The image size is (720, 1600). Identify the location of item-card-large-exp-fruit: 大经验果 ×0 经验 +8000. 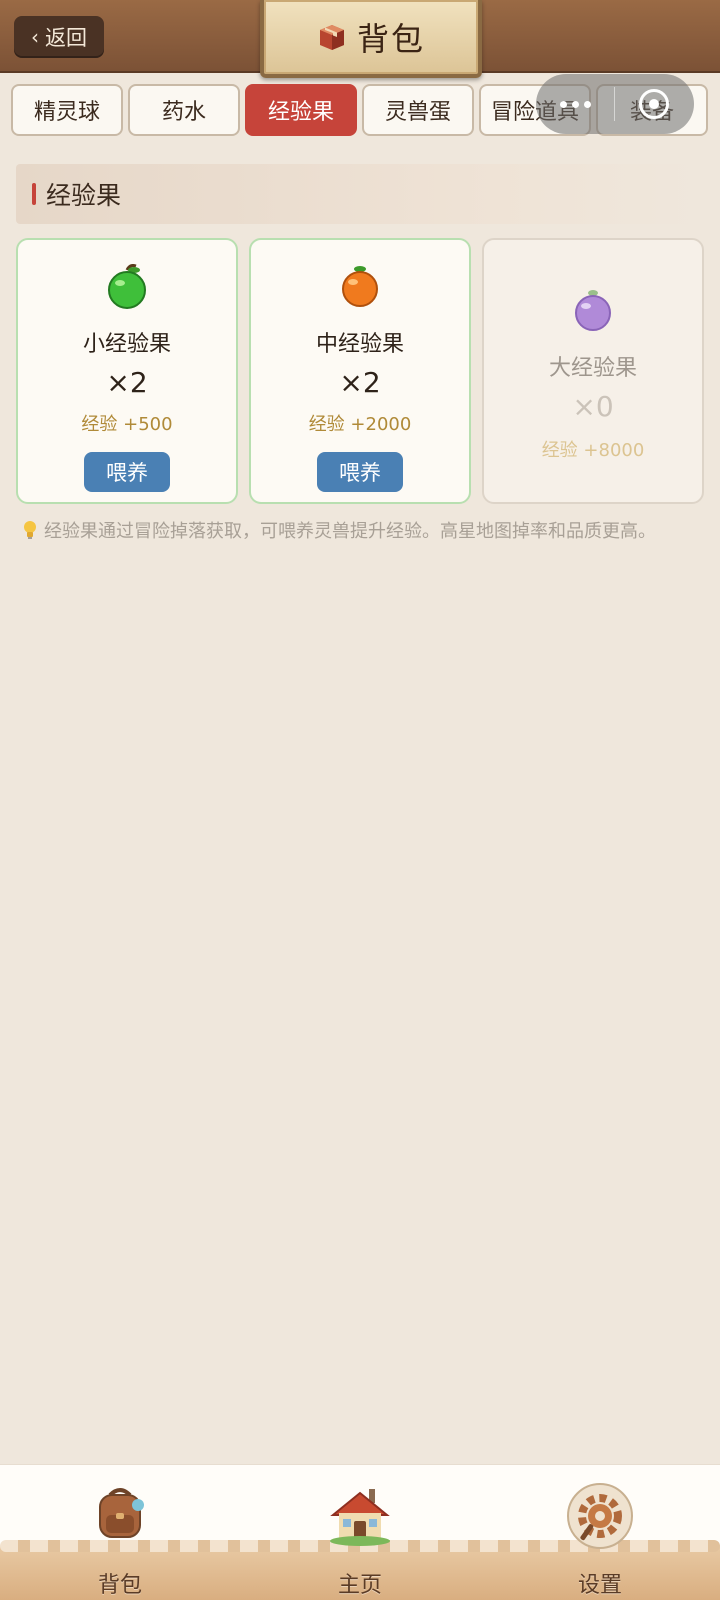
(593, 371).